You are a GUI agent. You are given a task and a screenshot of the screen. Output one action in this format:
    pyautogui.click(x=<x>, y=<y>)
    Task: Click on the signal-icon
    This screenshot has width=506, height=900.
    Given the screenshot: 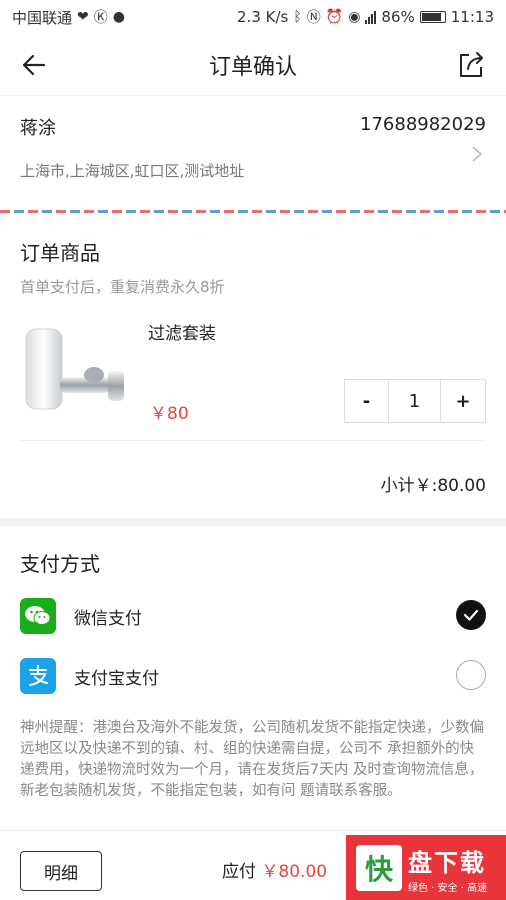 What is the action you would take?
    pyautogui.click(x=371, y=17)
    